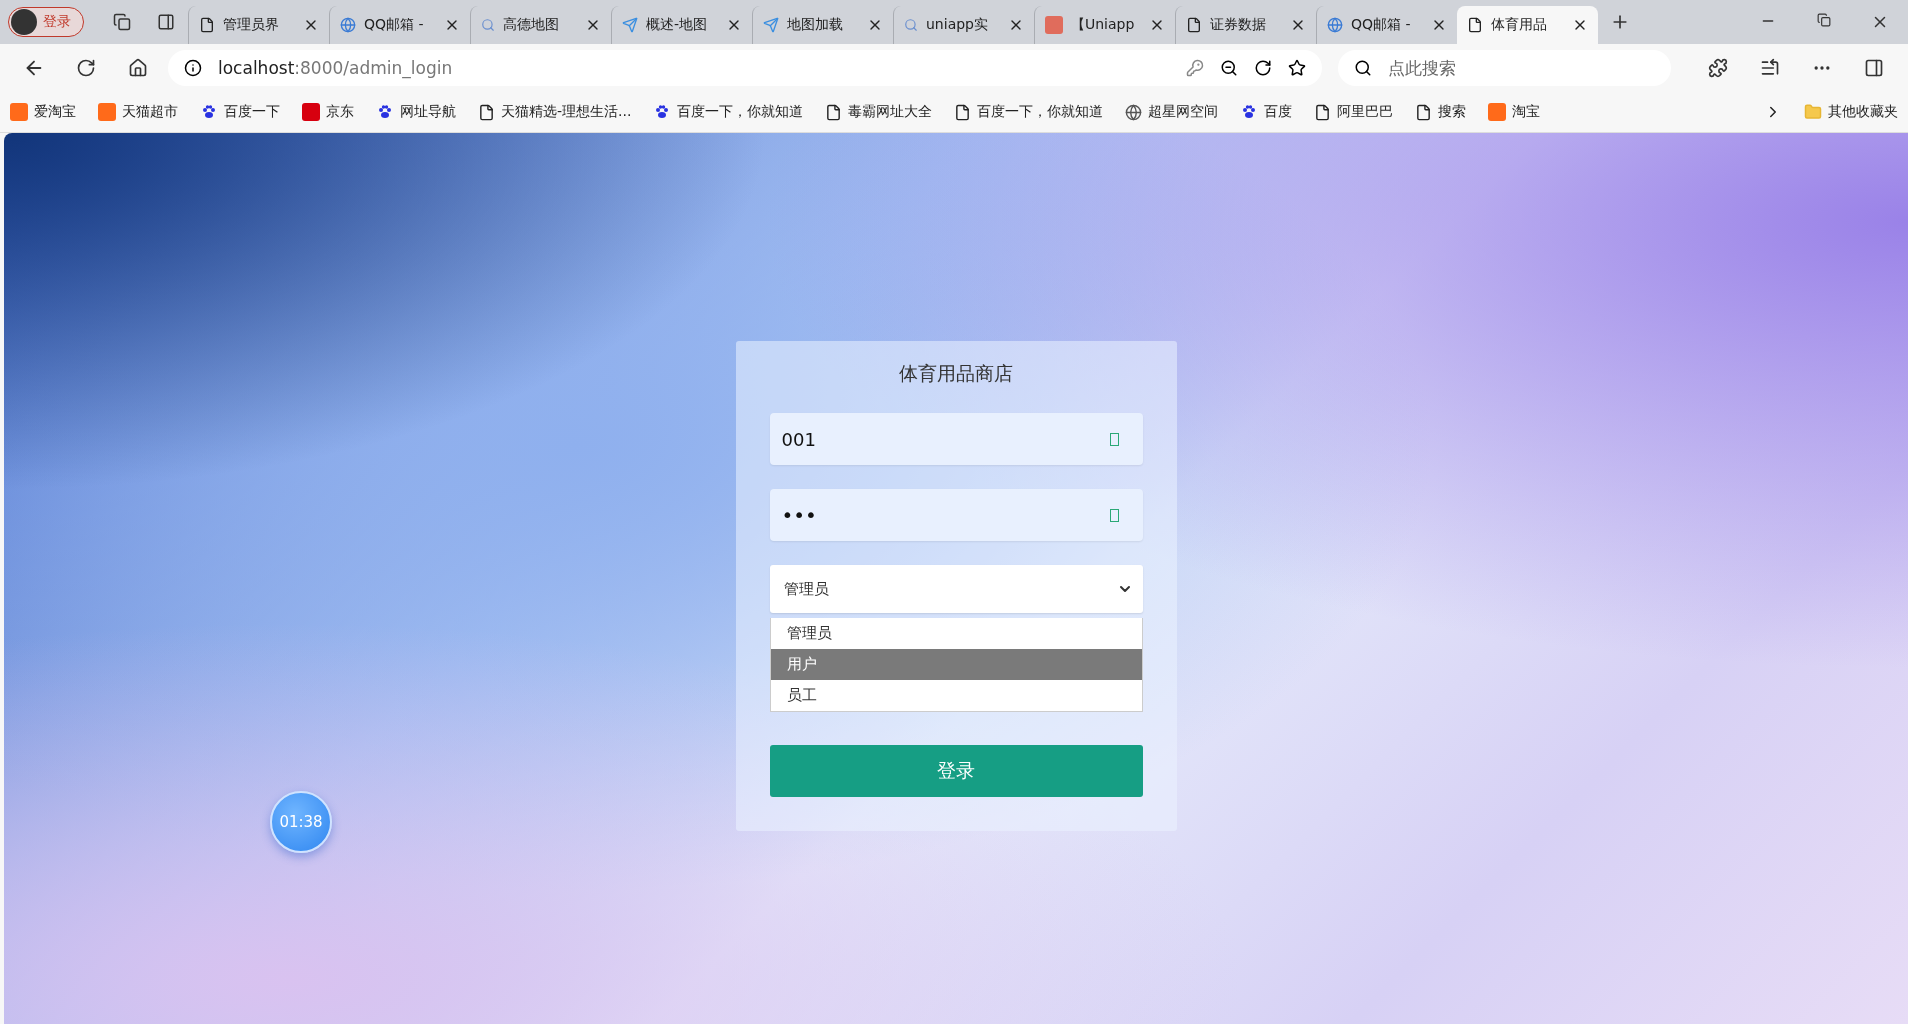  I want to click on folder-icon, so click(1813, 112).